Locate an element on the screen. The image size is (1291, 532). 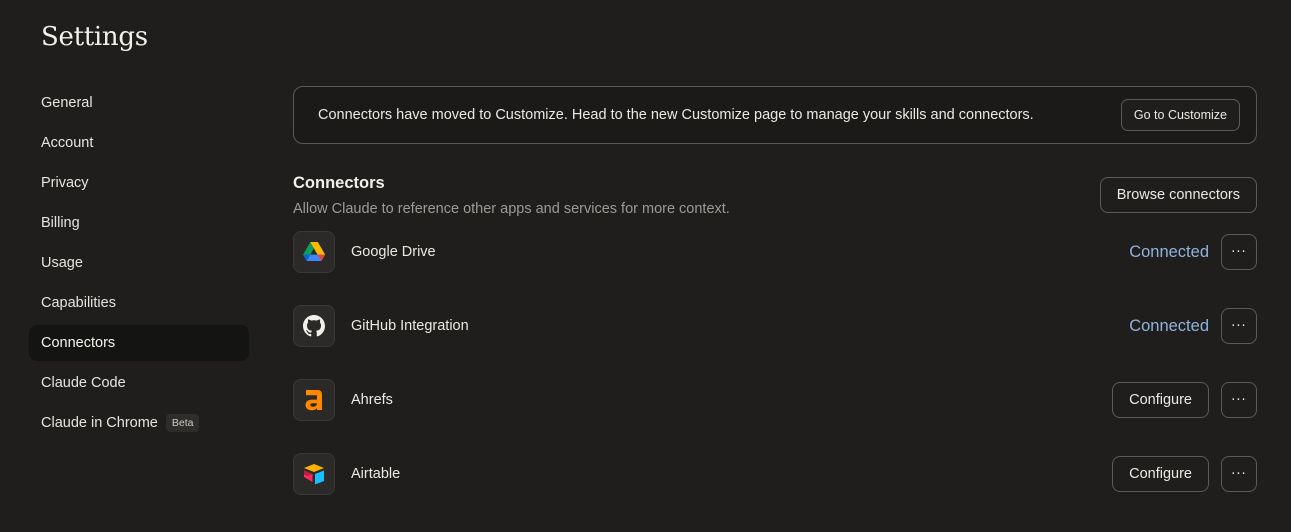
sidebar-item-label: Claude Code is located at coordinates (83, 383).